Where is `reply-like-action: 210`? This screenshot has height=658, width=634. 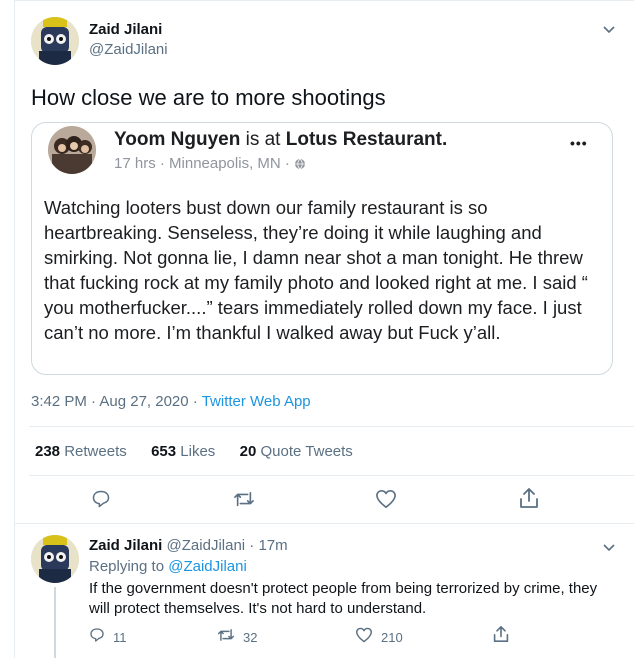
reply-like-action: 210 is located at coordinates (379, 637).